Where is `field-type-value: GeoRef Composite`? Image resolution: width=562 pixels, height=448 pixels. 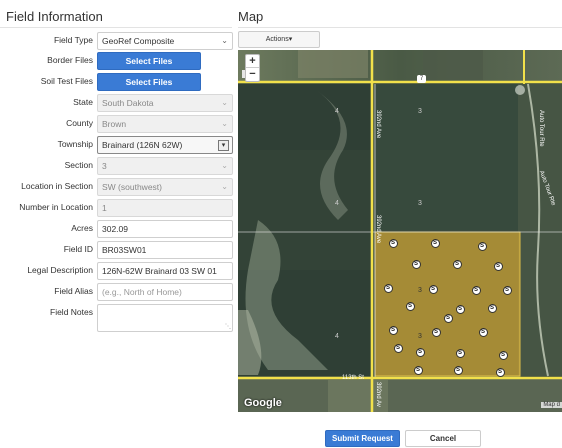 field-type-value: GeoRef Composite is located at coordinates (138, 41).